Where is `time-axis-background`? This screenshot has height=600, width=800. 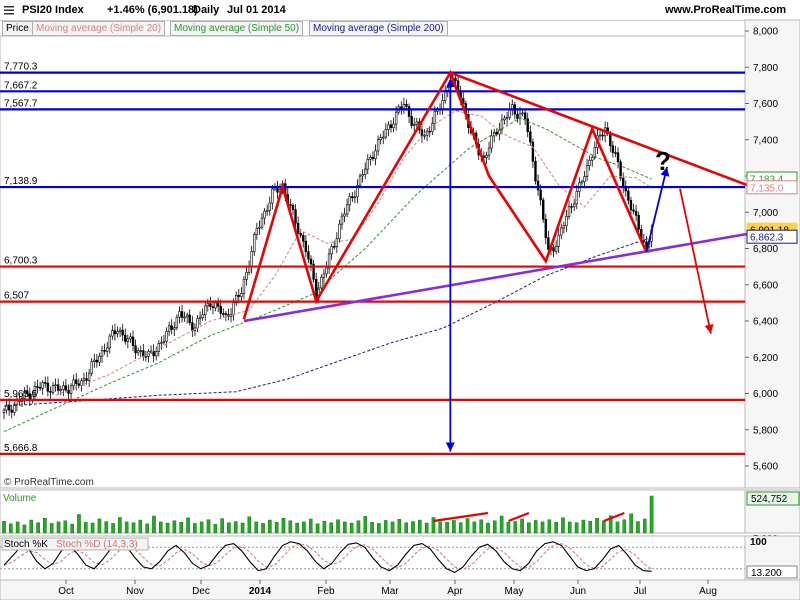 time-axis-background is located at coordinates (400, 589).